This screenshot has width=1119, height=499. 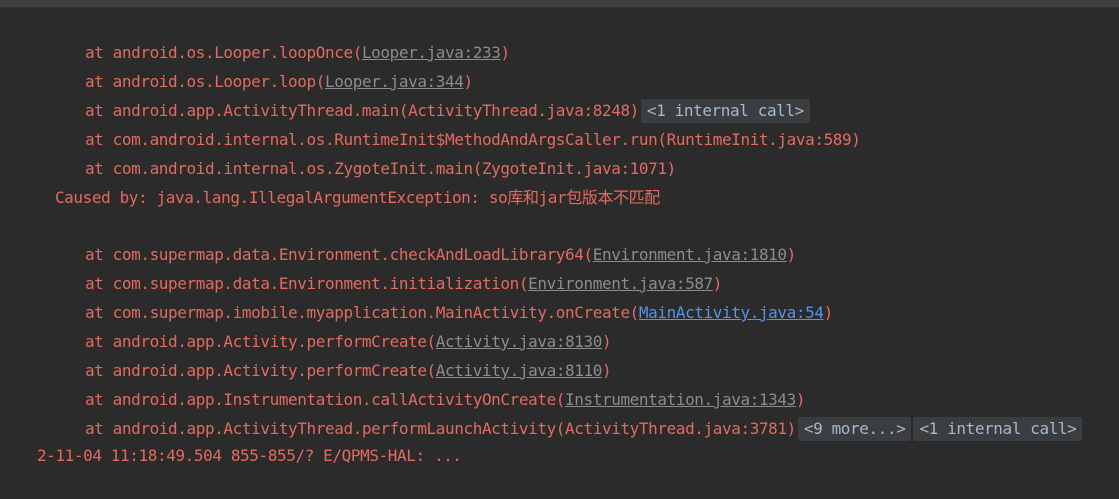 I want to click on tool-window-header, so click(x=559, y=4).